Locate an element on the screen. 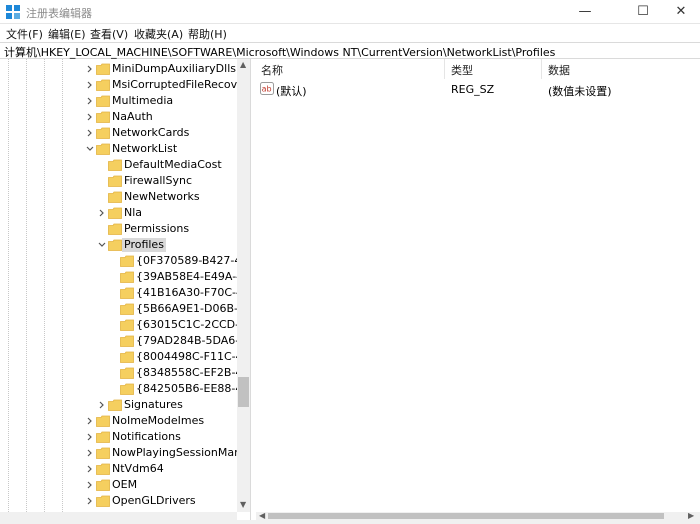  tree-item-label: Profiles is located at coordinates (144, 245).